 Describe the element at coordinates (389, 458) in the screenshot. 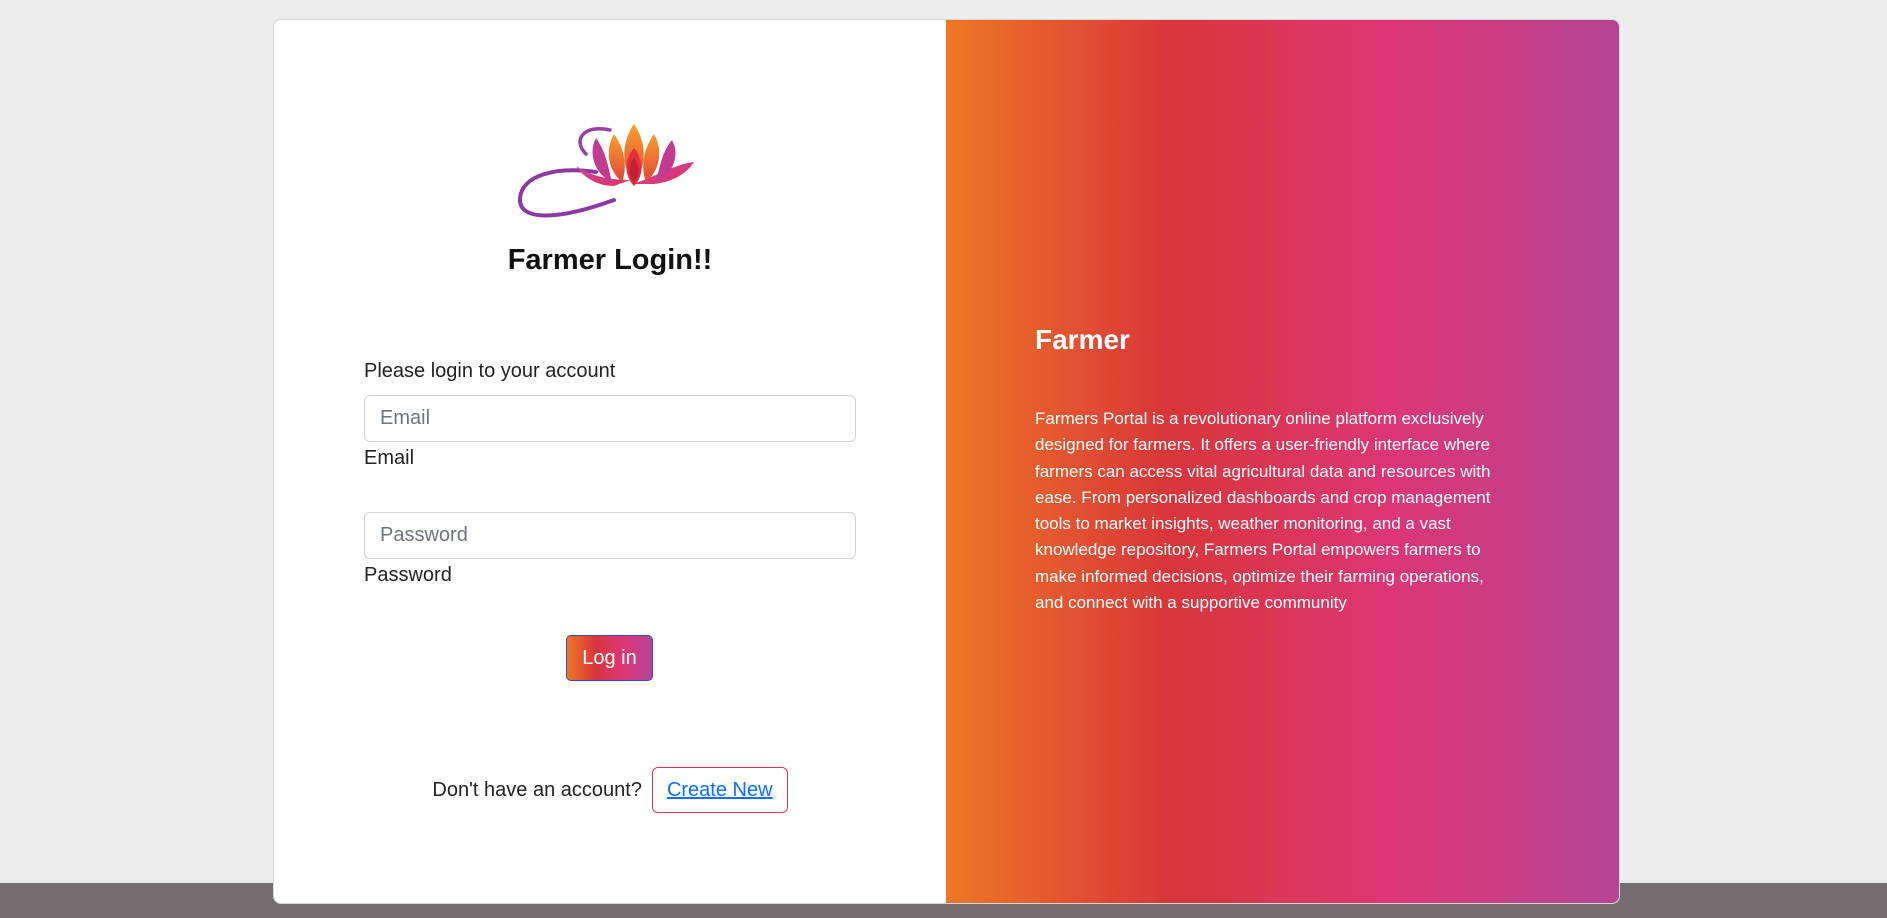

I see `email-label: Email` at that location.